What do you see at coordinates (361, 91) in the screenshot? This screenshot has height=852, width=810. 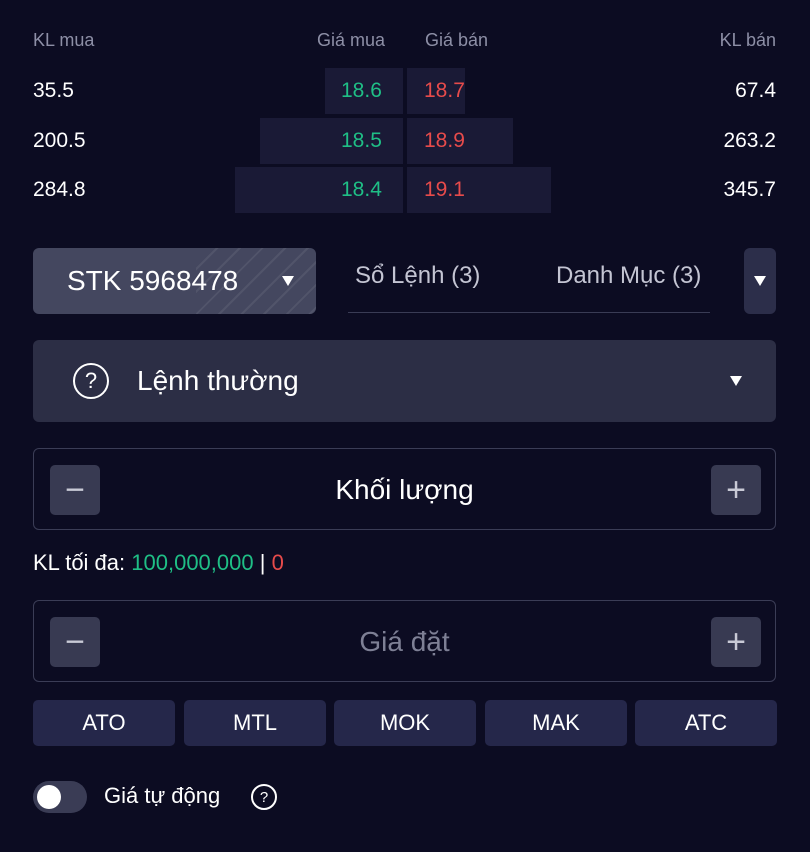 I see `buy-price: 18.6` at bounding box center [361, 91].